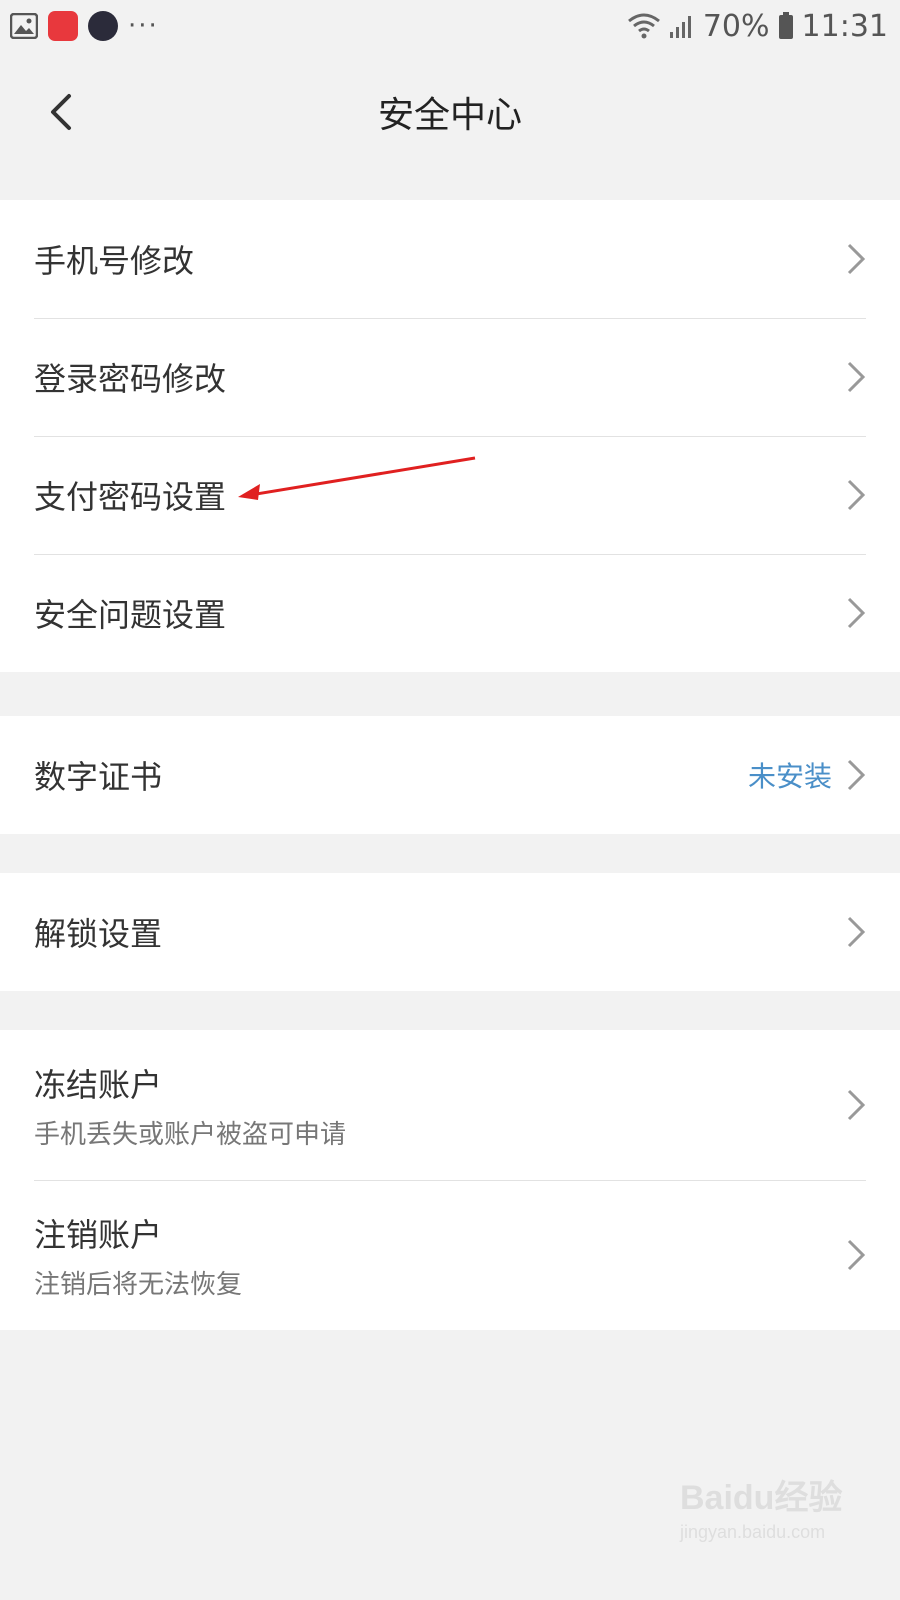 The width and height of the screenshot is (900, 1600). What do you see at coordinates (643, 26) in the screenshot?
I see `wifi-icon` at bounding box center [643, 26].